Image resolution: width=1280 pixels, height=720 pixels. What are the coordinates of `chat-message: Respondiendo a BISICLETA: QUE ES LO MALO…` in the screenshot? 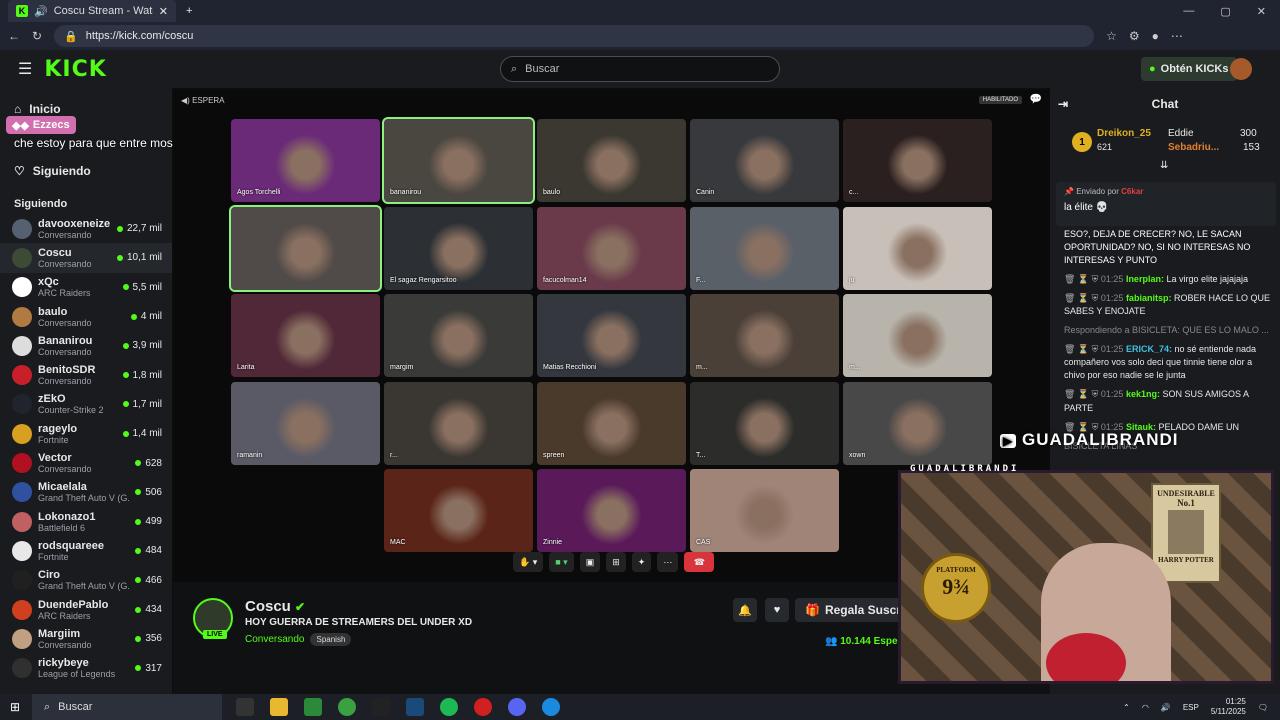 It's located at (1169, 330).